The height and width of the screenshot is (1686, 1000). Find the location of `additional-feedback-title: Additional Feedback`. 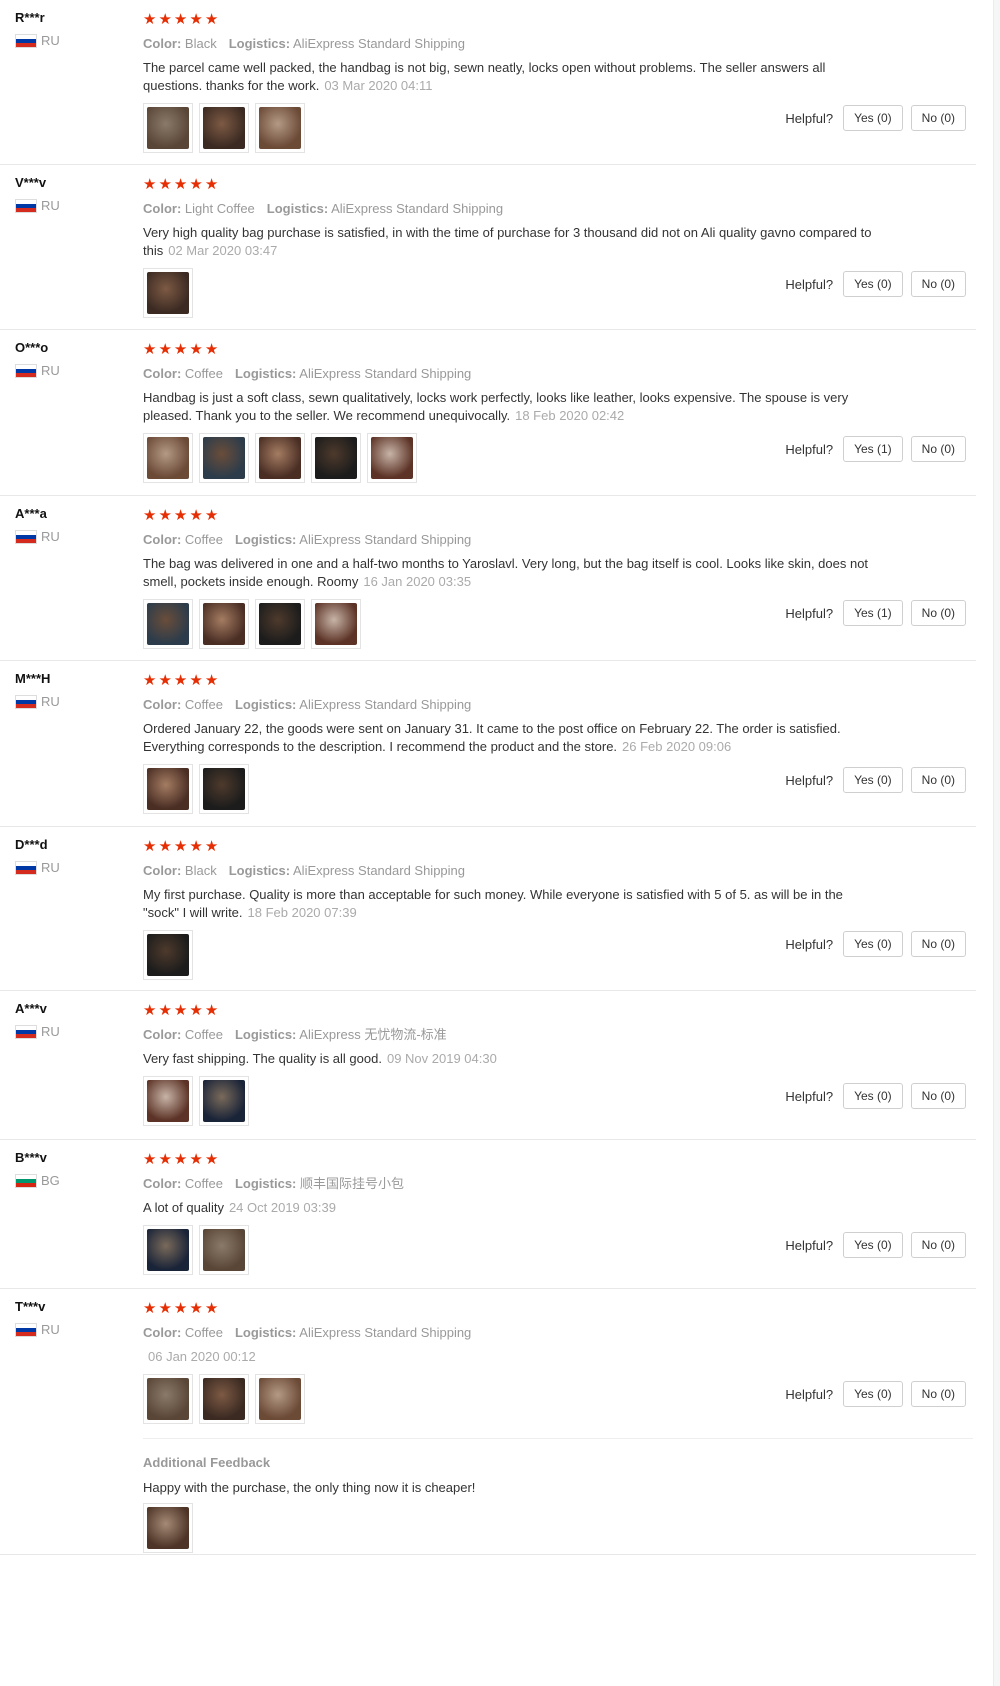

additional-feedback-title: Additional Feedback is located at coordinates (207, 1462).